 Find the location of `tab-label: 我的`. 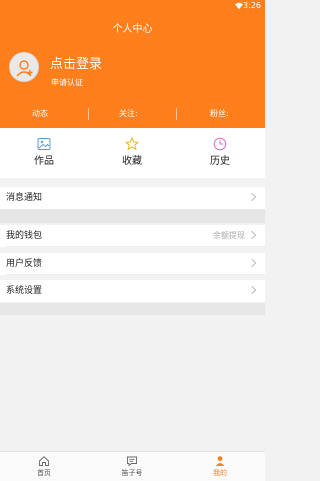

tab-label: 我的 is located at coordinates (220, 473).